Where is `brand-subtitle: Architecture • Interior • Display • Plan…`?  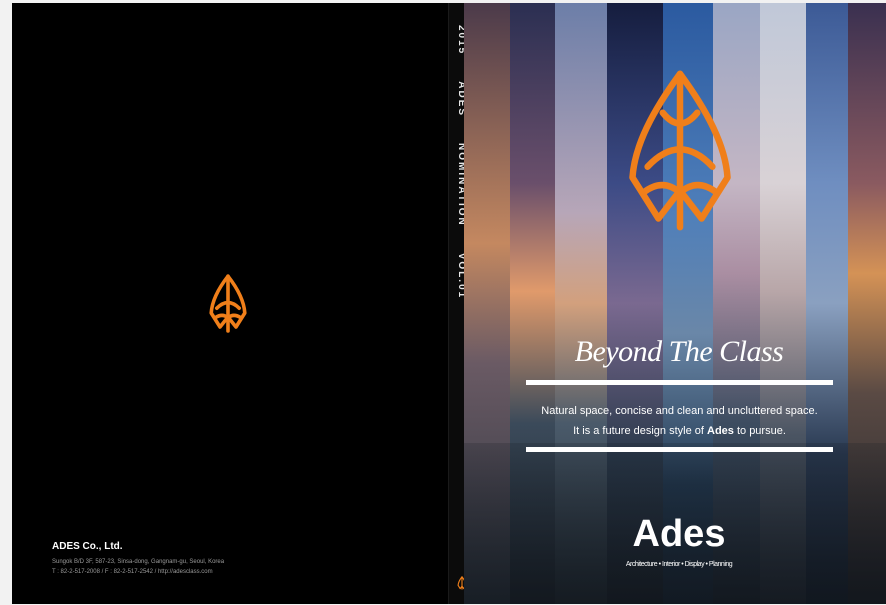 brand-subtitle: Architecture • Interior • Display • Plan… is located at coordinates (679, 564).